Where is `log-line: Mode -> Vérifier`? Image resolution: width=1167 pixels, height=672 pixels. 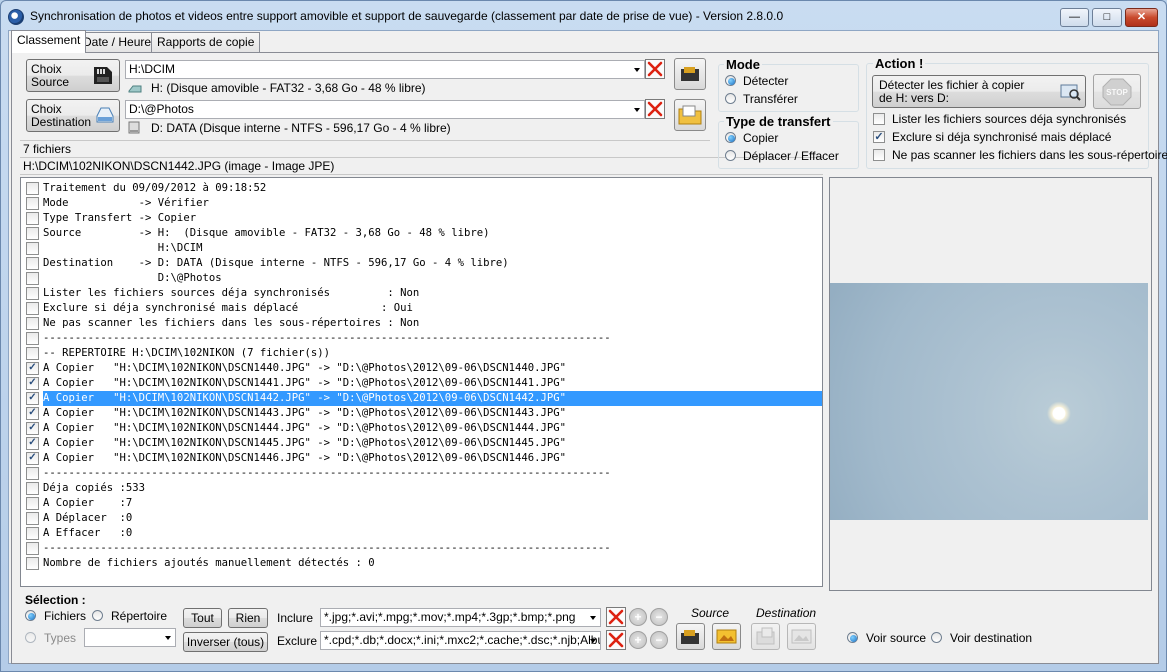 log-line: Mode -> Vérifier is located at coordinates (421, 203).